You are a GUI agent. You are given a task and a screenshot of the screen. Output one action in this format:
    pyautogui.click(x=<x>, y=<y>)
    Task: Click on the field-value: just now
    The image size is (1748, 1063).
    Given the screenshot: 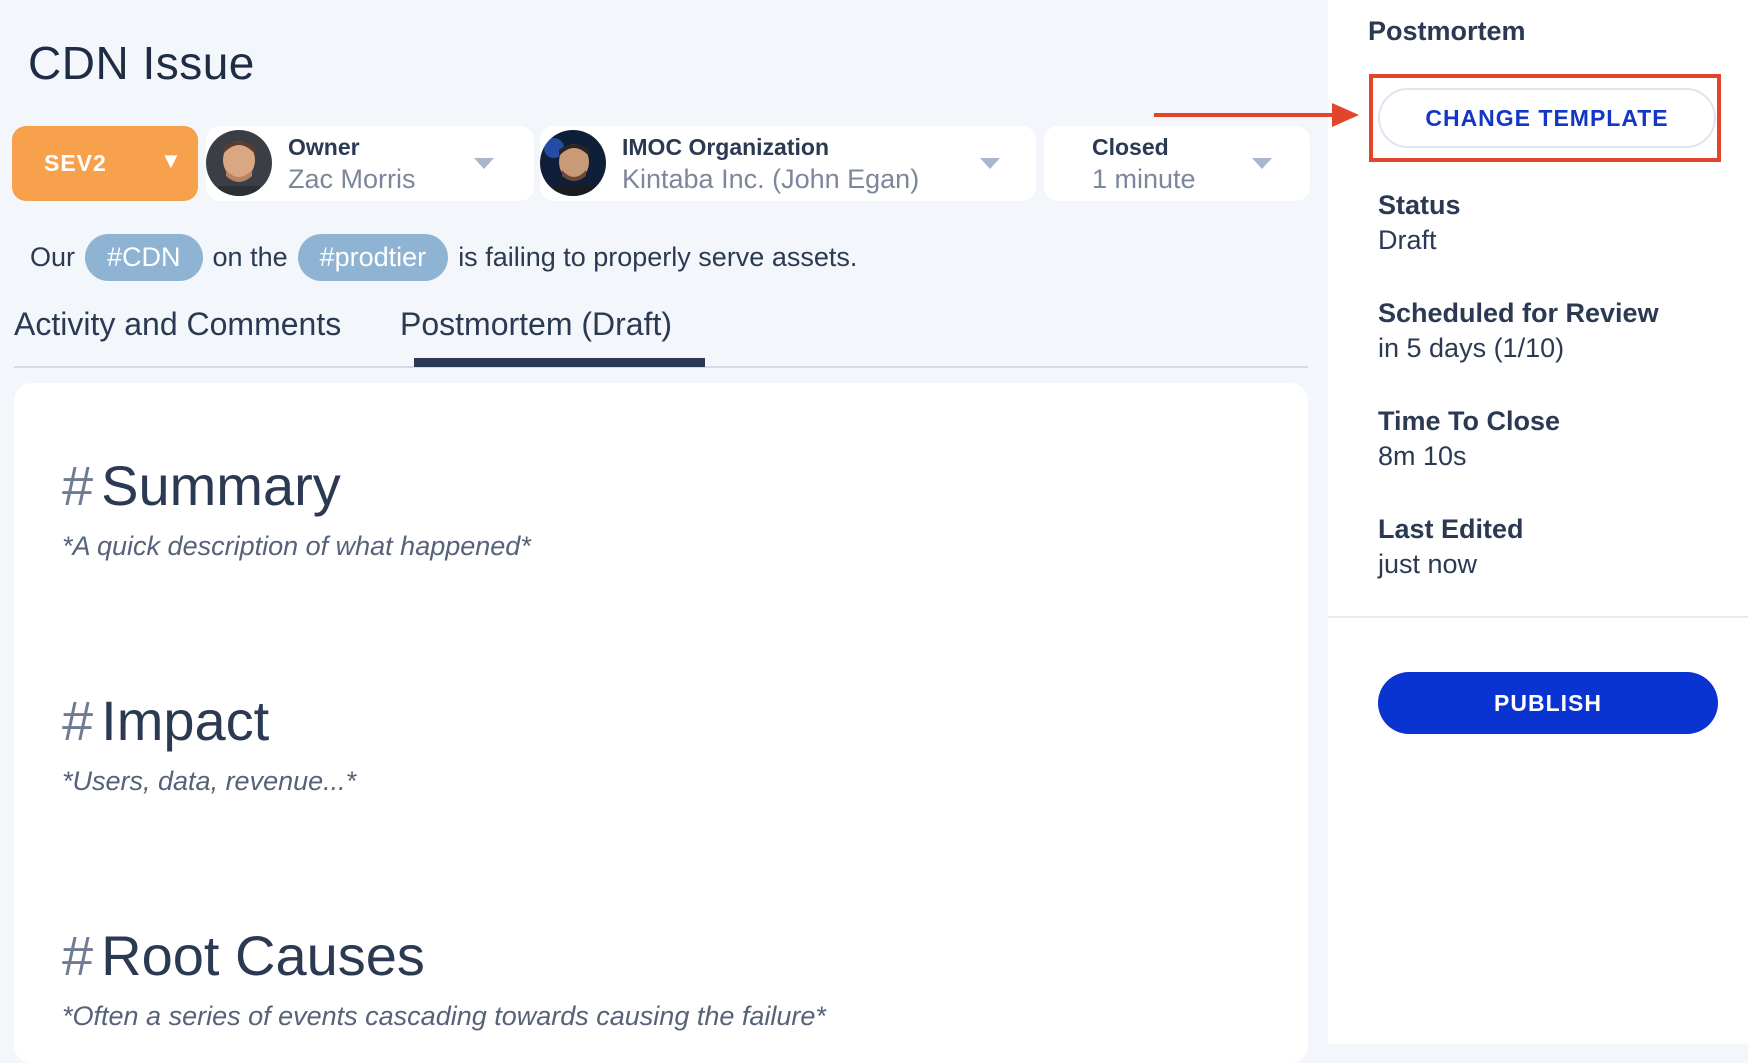 What is the action you would take?
    pyautogui.click(x=1428, y=564)
    